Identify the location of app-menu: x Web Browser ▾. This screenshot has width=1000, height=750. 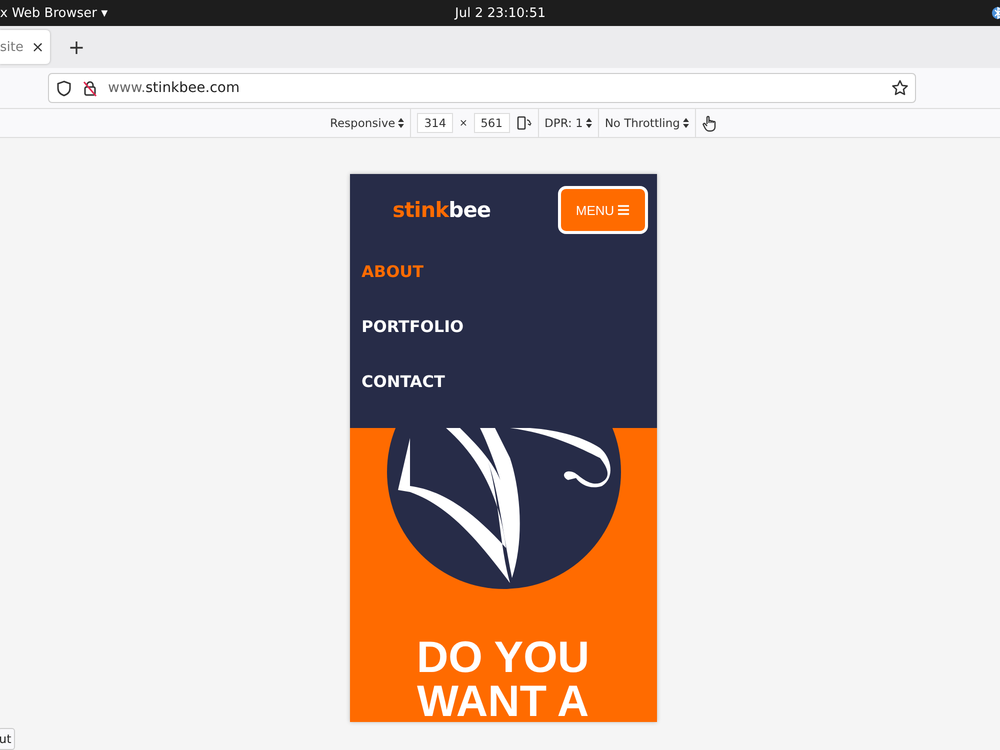
(54, 13).